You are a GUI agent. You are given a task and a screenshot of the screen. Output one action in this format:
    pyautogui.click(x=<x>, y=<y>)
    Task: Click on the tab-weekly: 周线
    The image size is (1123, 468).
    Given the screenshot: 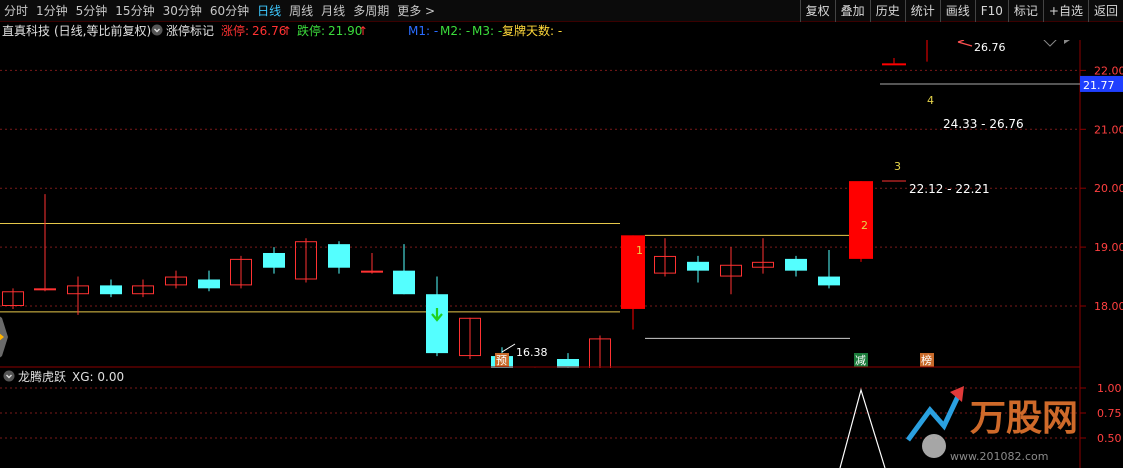 What is the action you would take?
    pyautogui.click(x=301, y=11)
    